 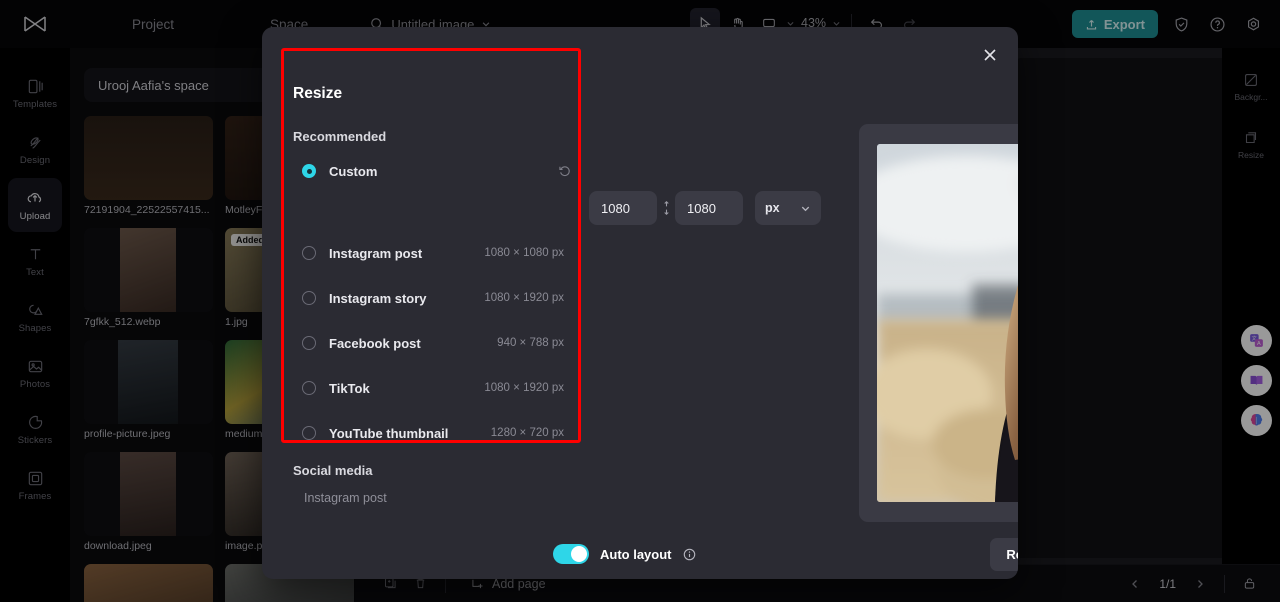 I want to click on width-input, so click(x=623, y=208).